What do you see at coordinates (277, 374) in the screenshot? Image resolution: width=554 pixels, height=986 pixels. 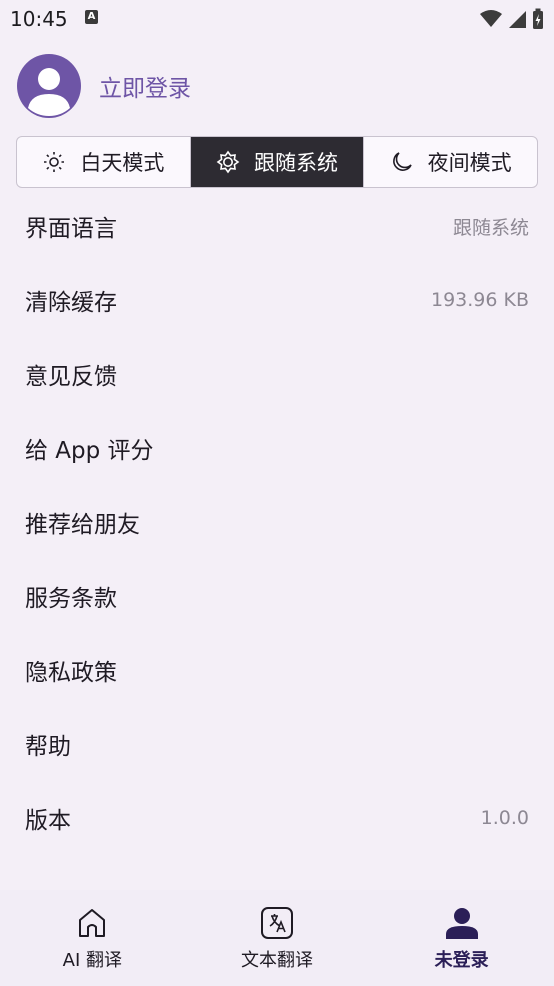 I see `setting-feedback: 意见反馈` at bounding box center [277, 374].